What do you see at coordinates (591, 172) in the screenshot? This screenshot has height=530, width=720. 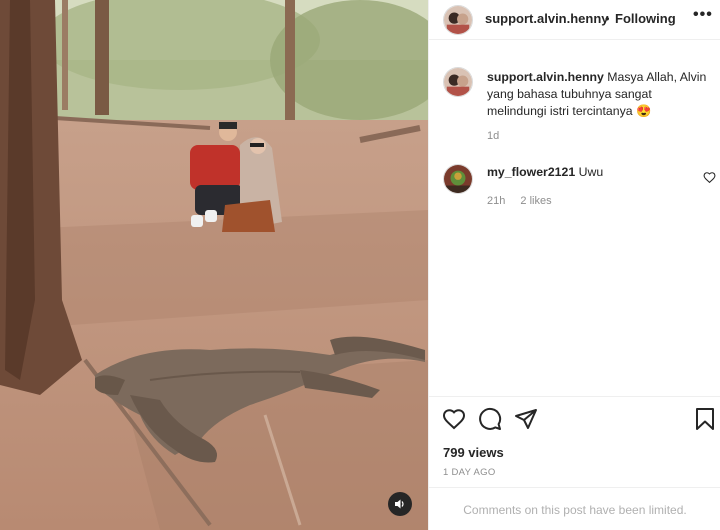 I see `comment-body: Uwu` at bounding box center [591, 172].